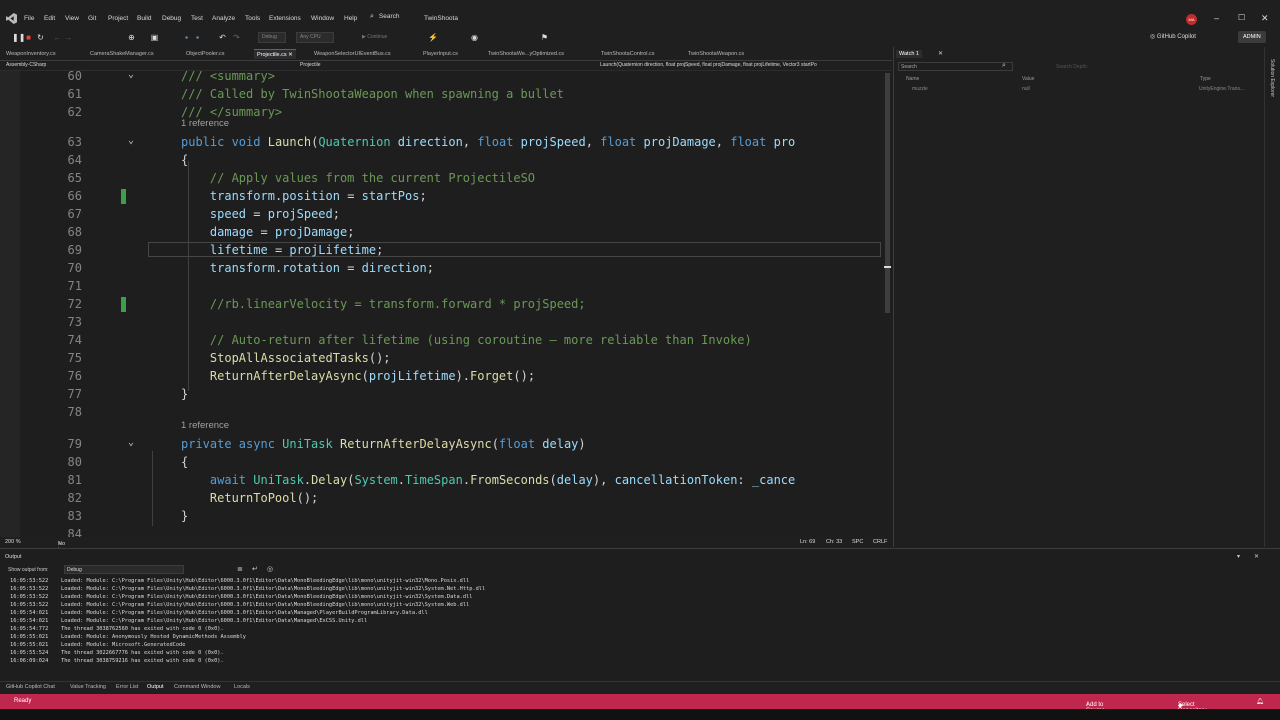 Image resolution: width=1280 pixels, height=720 pixels. I want to click on watch-search-input: Search, so click(955, 66).